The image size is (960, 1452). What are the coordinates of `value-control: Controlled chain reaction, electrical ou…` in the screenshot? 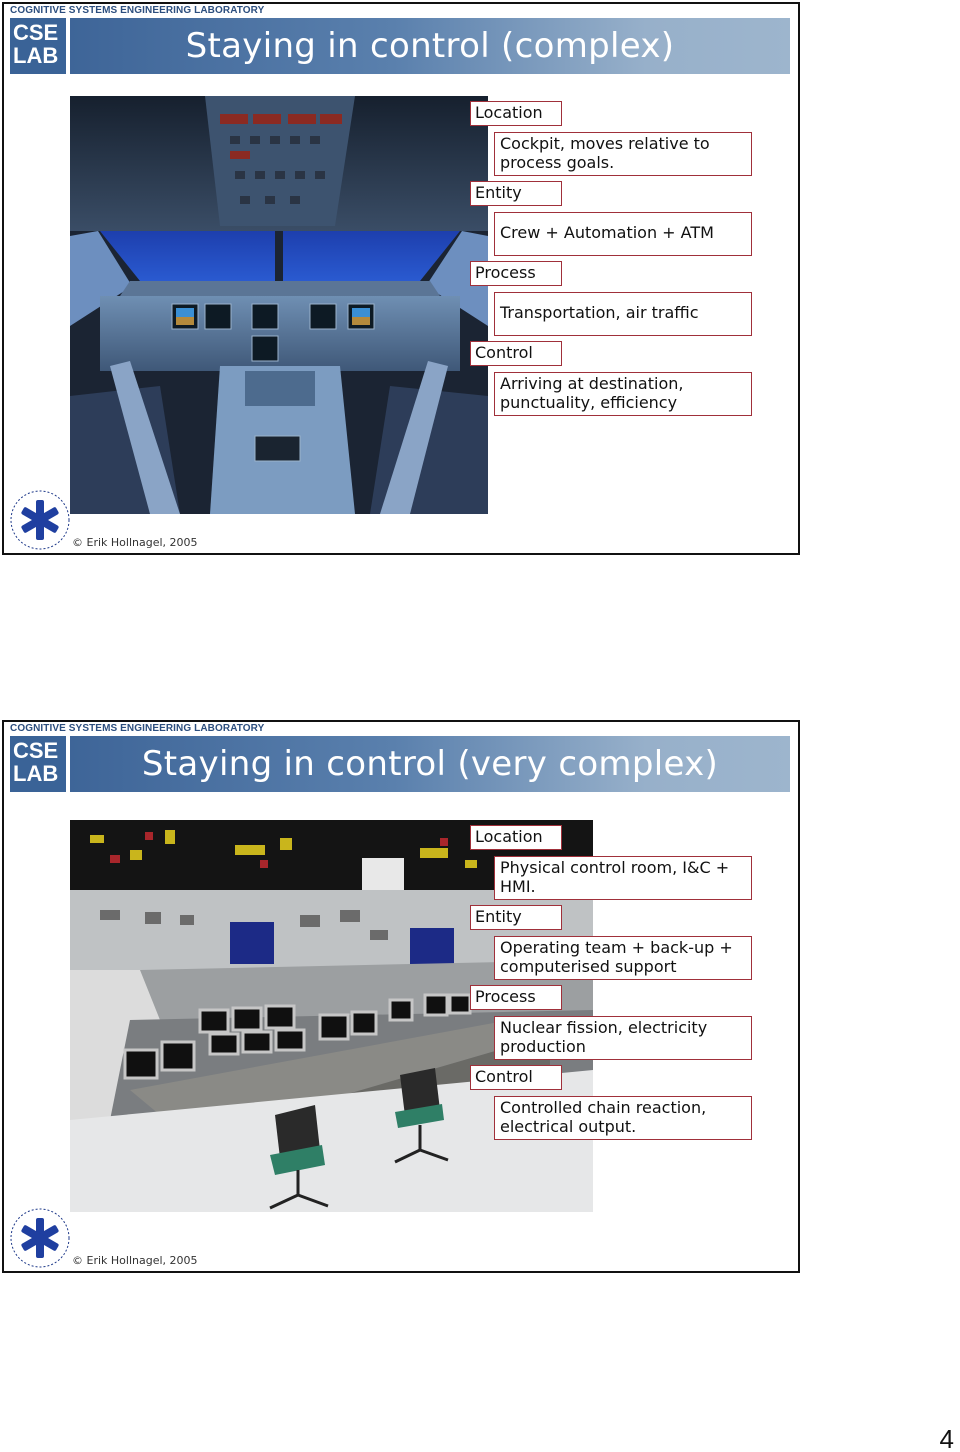 It's located at (623, 1118).